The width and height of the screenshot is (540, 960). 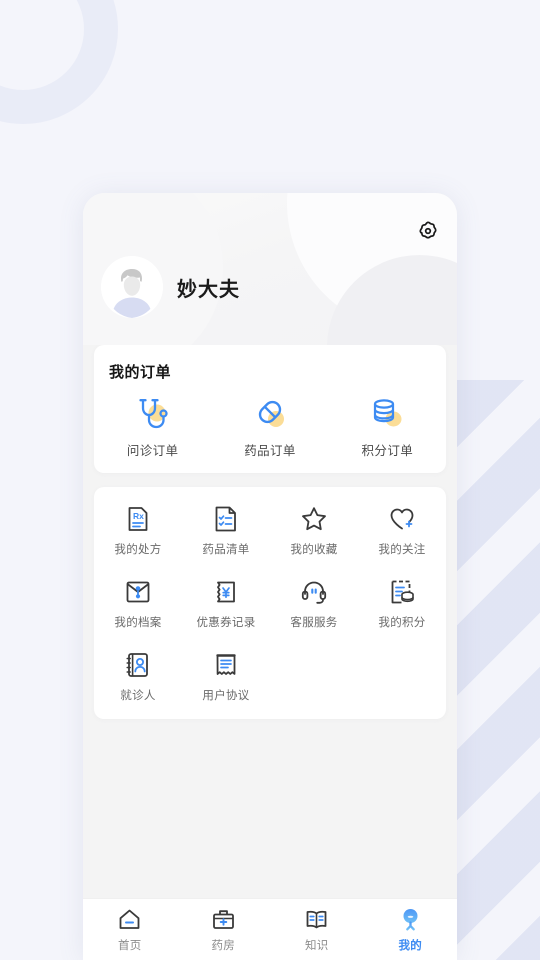 I want to click on tab-label: 首页, so click(x=129, y=945).